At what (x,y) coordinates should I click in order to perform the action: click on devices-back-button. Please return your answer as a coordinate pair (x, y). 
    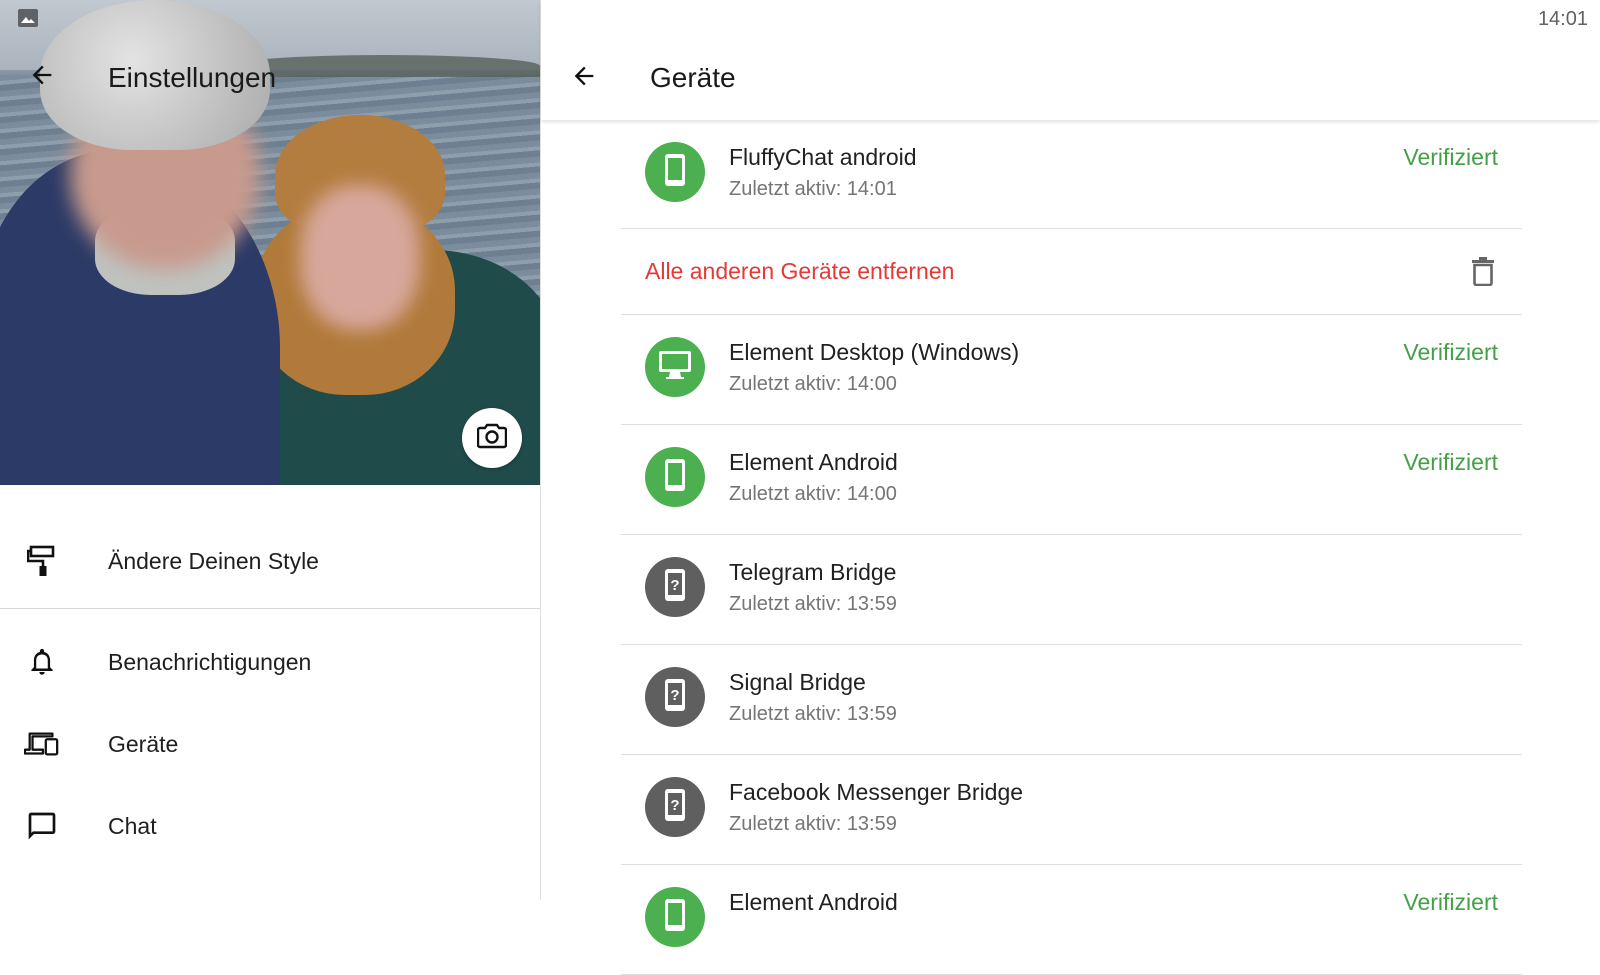
    Looking at the image, I should click on (584, 78).